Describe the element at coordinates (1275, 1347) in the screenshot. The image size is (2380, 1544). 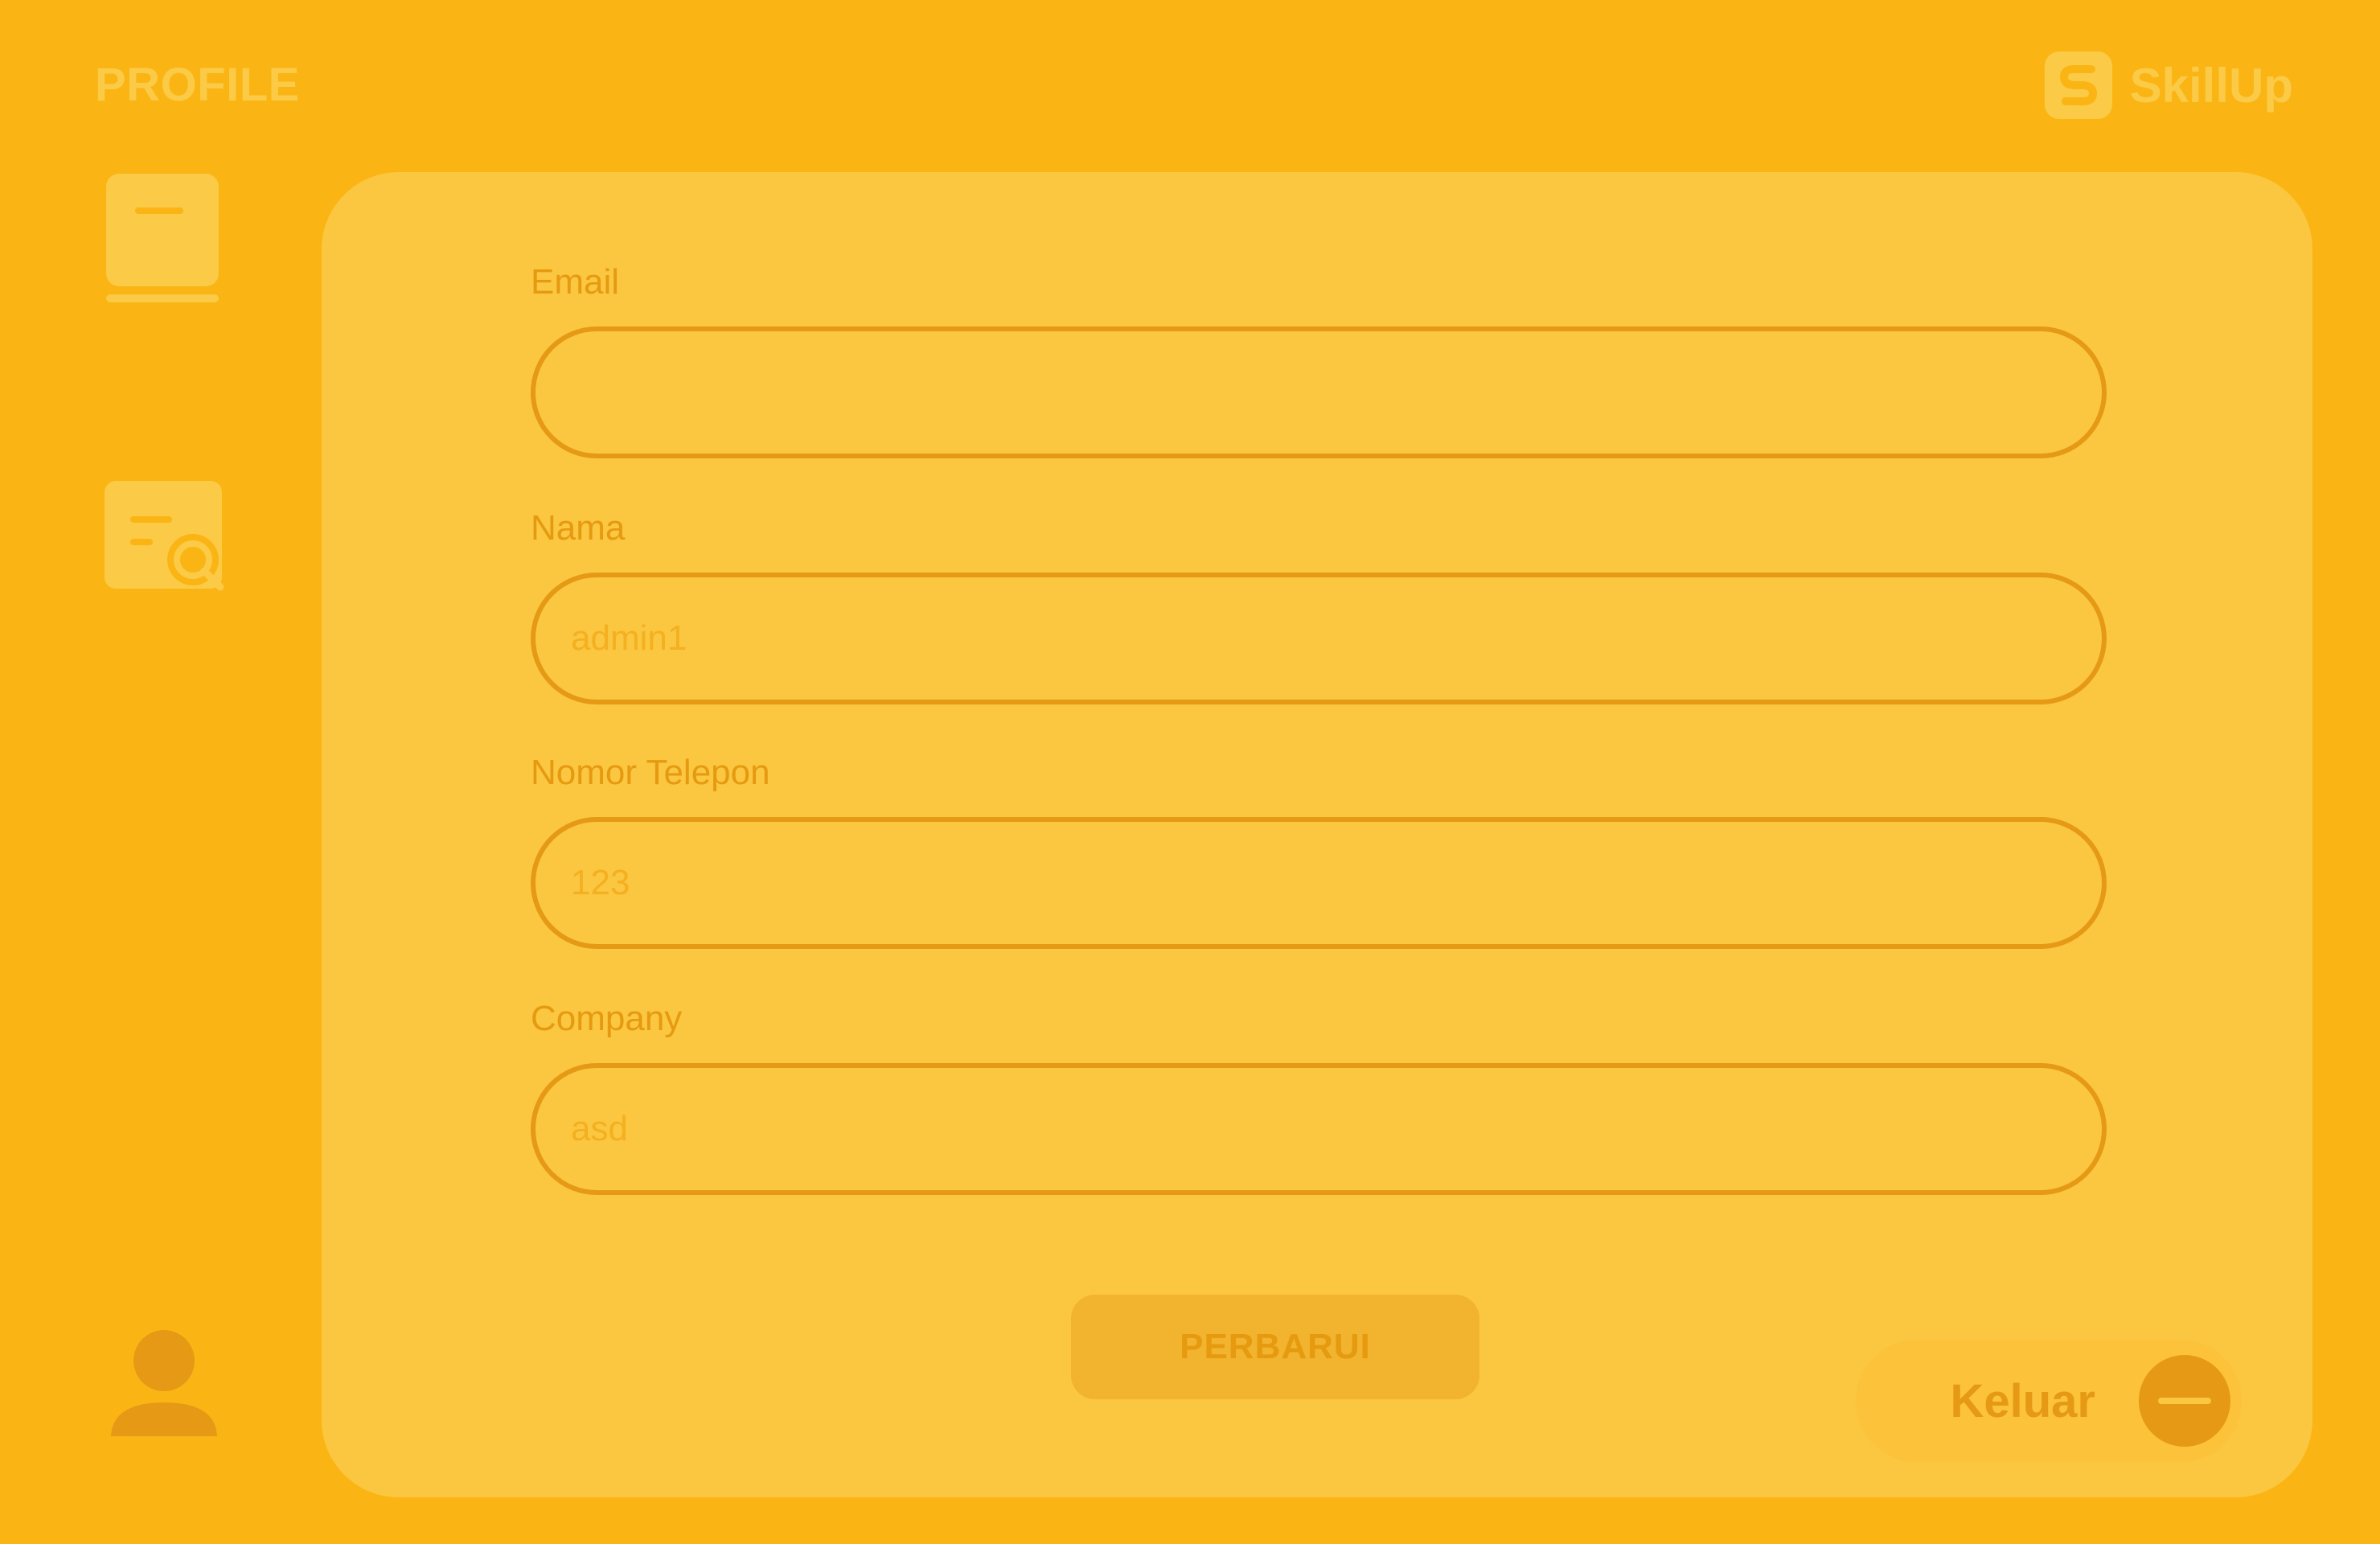
I see `update-button: PERBARUI` at that location.